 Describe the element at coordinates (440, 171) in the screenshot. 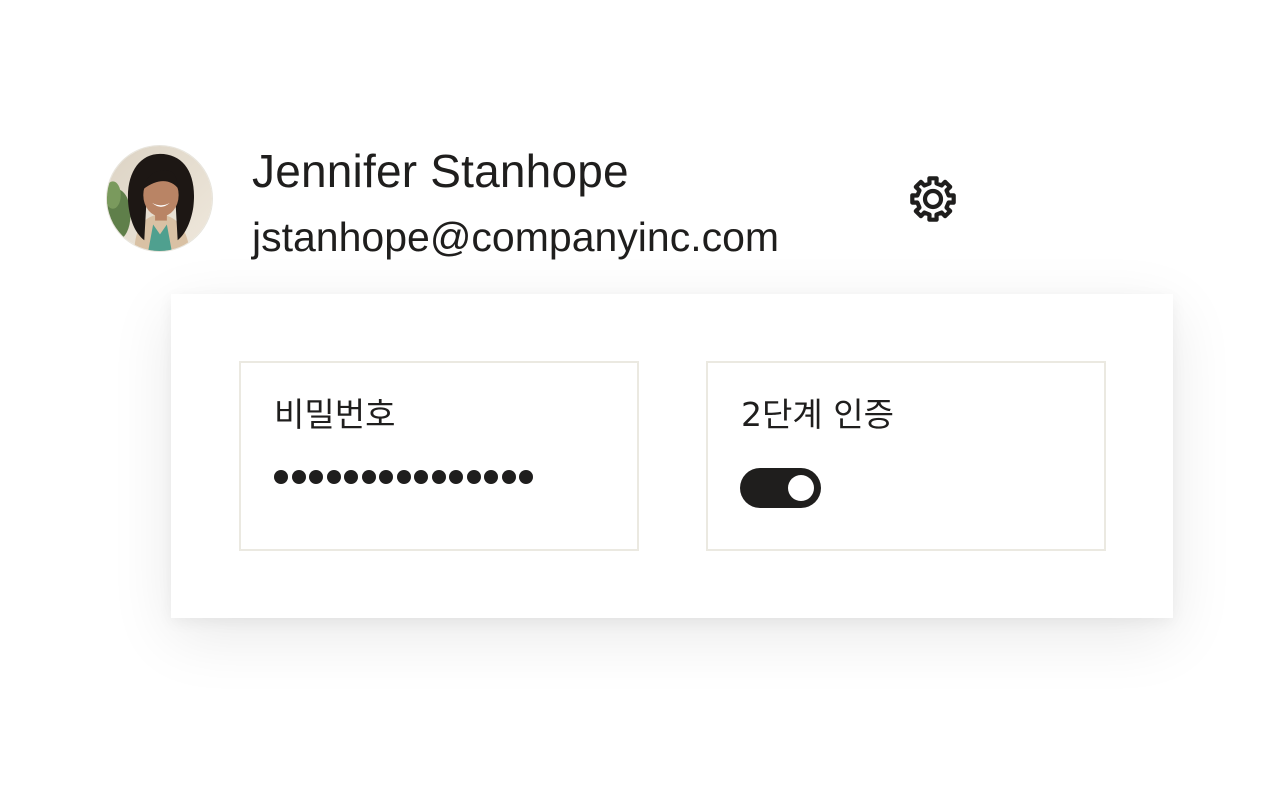

I see `user-name: Jennifer Stanhope` at that location.